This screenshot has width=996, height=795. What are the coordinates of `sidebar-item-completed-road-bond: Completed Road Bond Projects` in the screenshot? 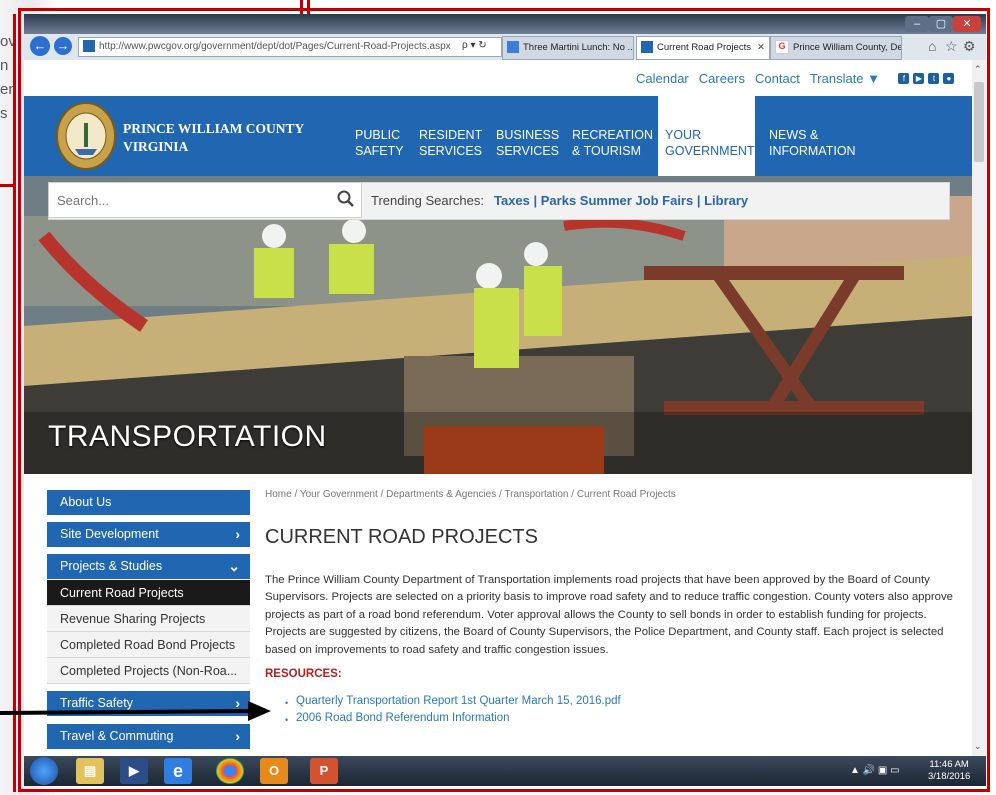 It's located at (148, 645).